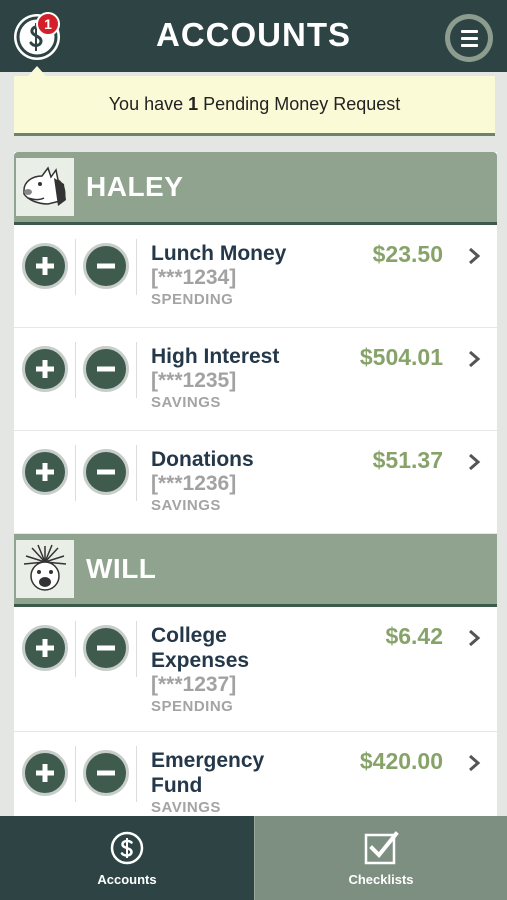 The width and height of the screenshot is (507, 900). What do you see at coordinates (194, 380) in the screenshot?
I see `account-number: [***1235]` at bounding box center [194, 380].